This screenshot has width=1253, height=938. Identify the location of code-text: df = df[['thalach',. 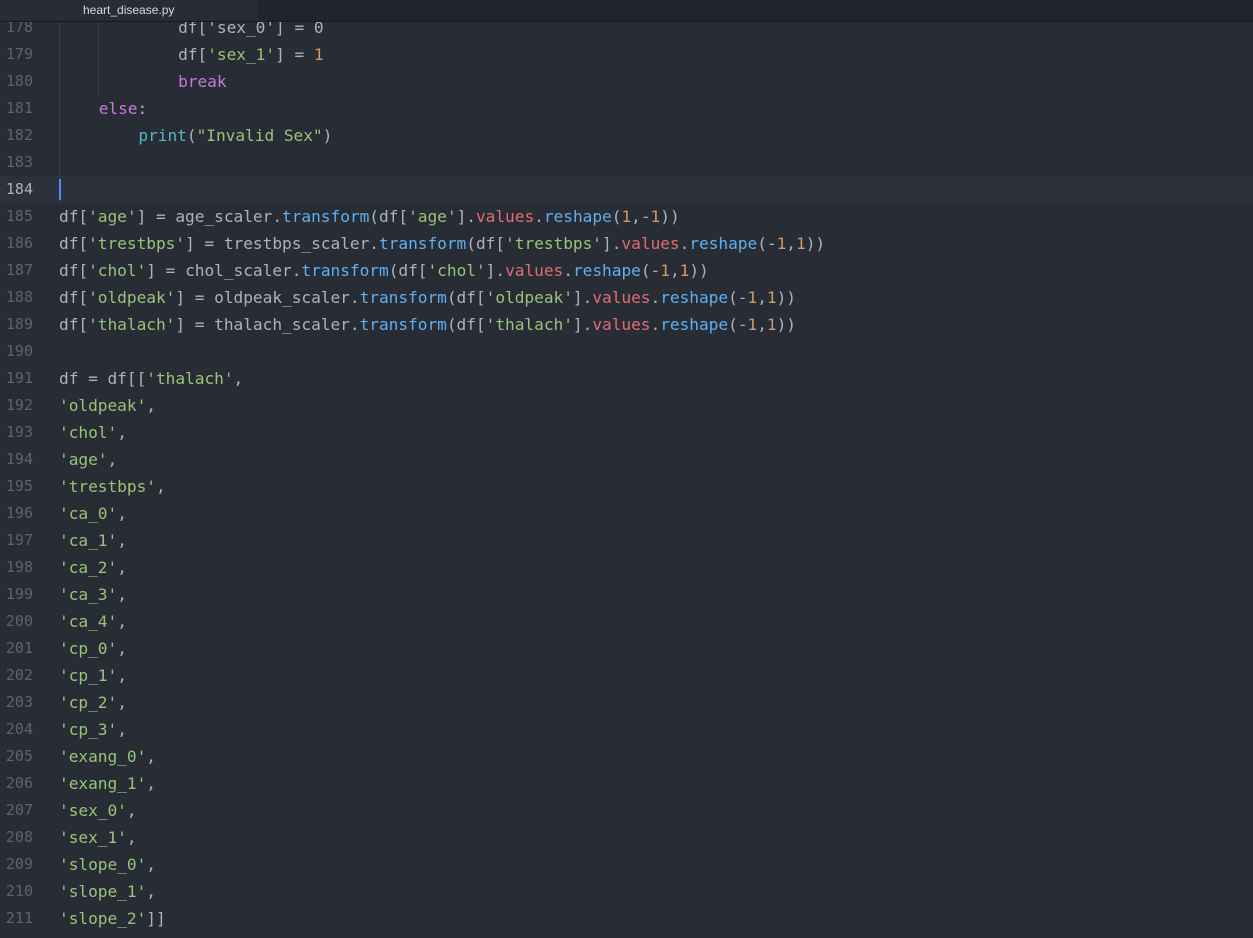
(151, 378).